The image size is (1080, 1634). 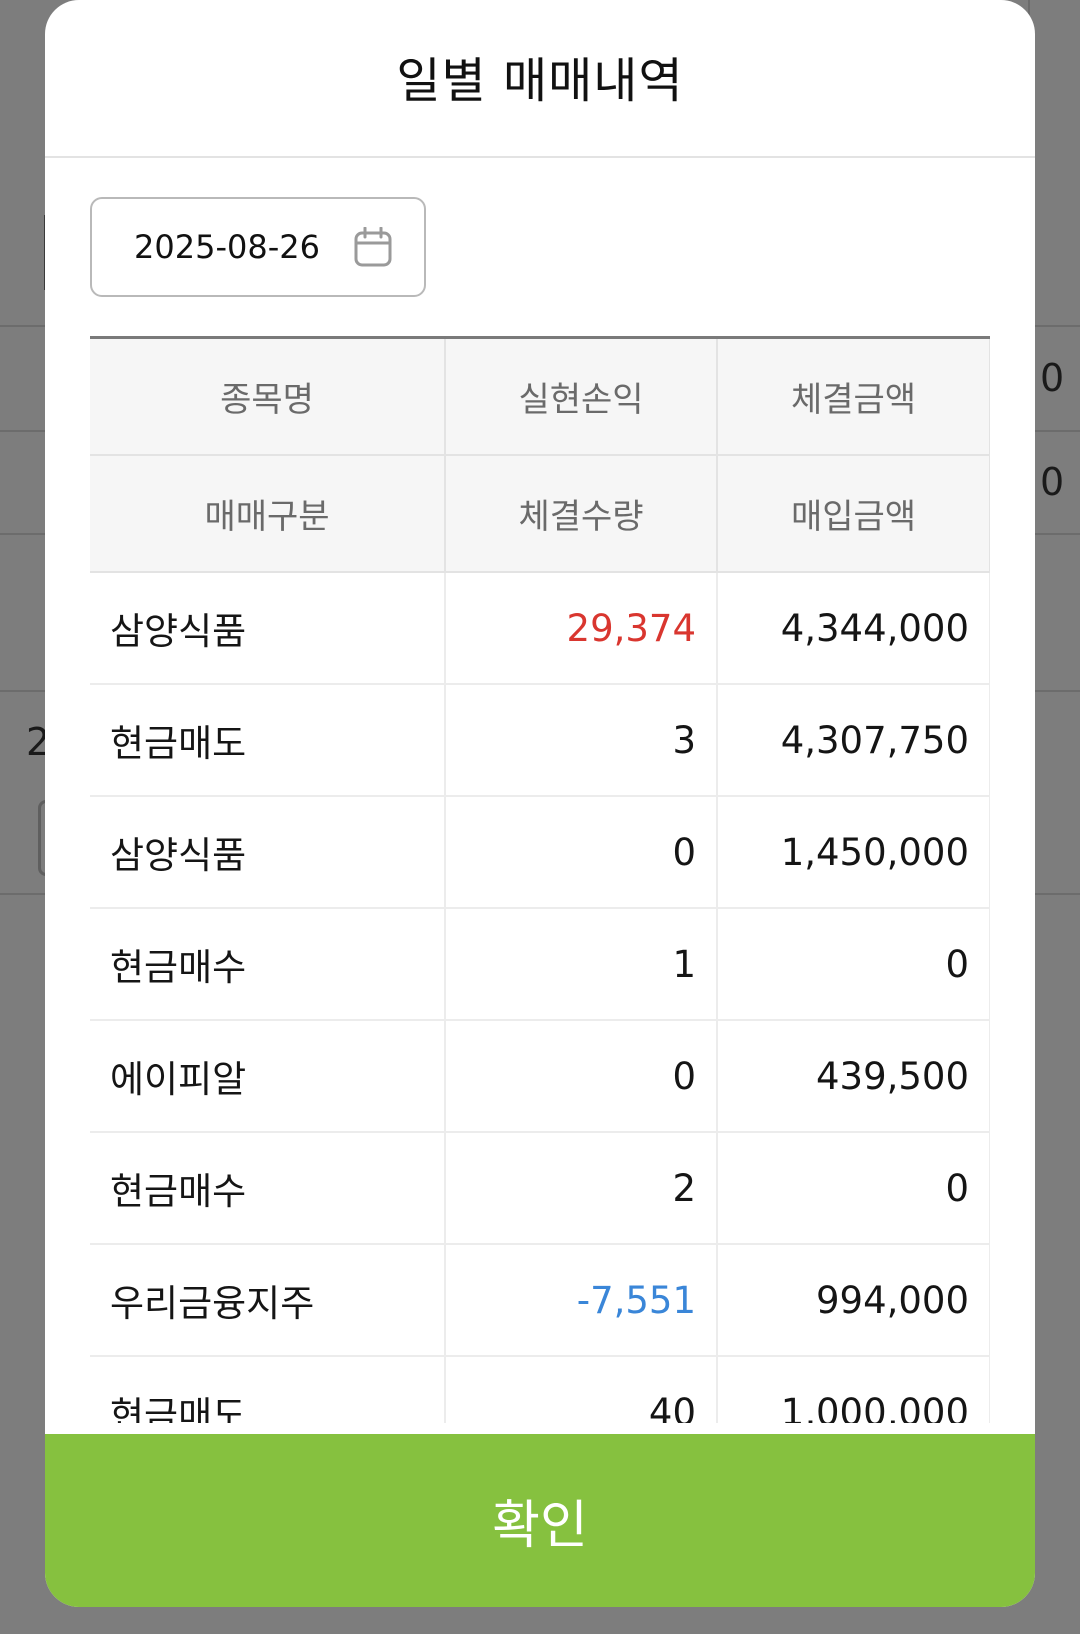 What do you see at coordinates (581, 513) in the screenshot?
I see `column-header: 체결수량` at bounding box center [581, 513].